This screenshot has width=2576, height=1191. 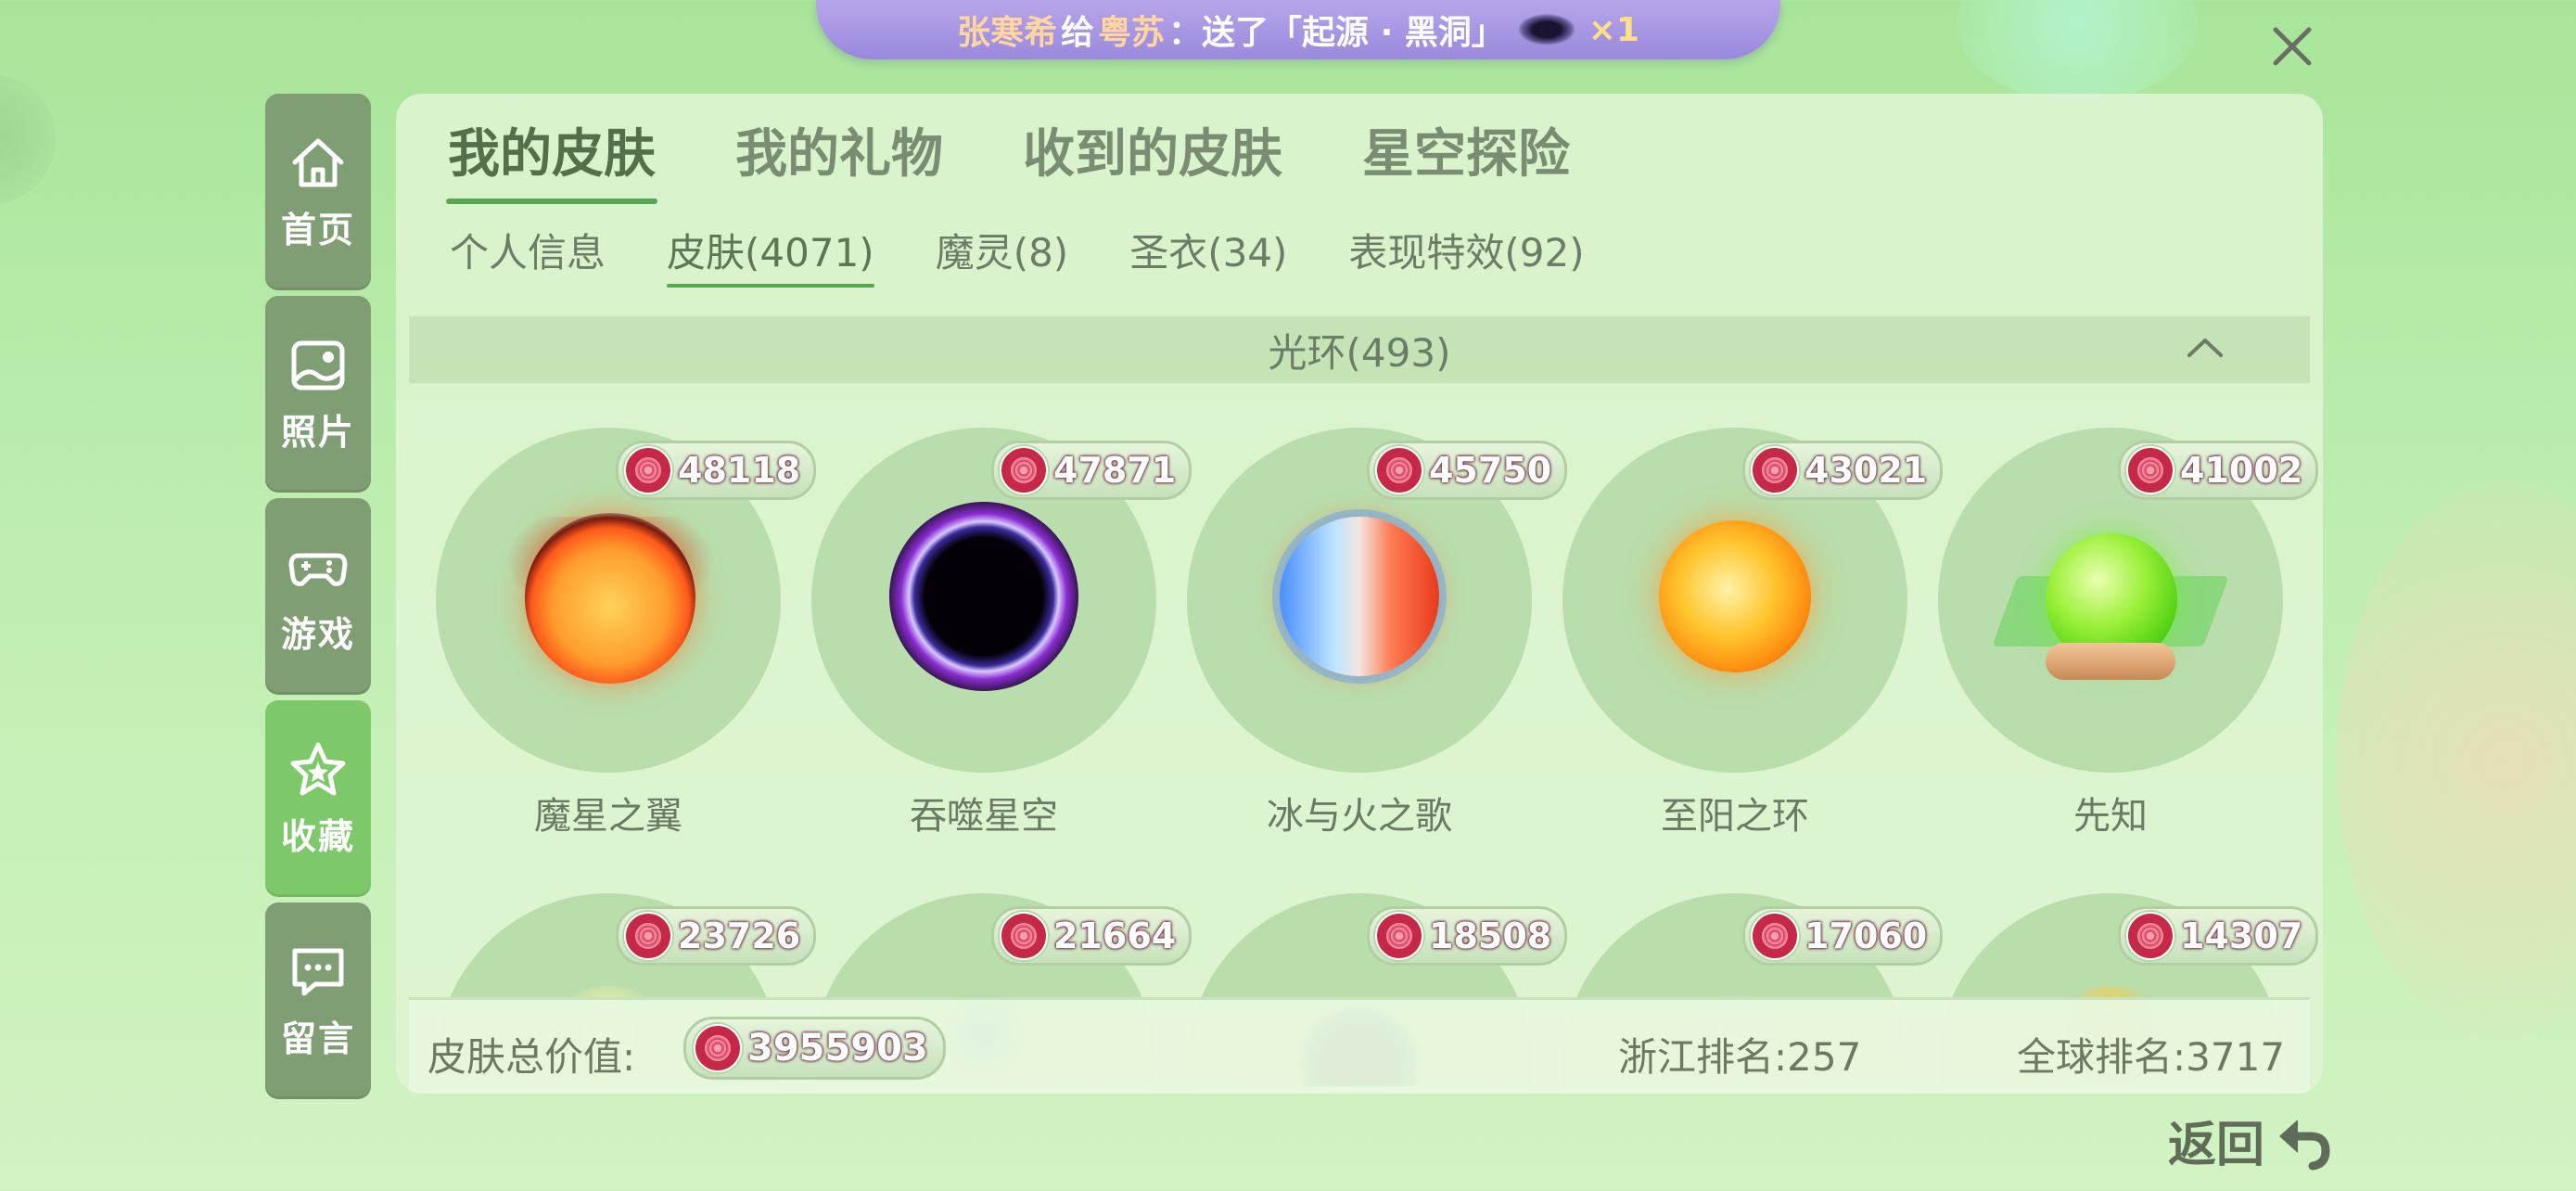 I want to click on skin-price: 21664, so click(x=1115, y=936).